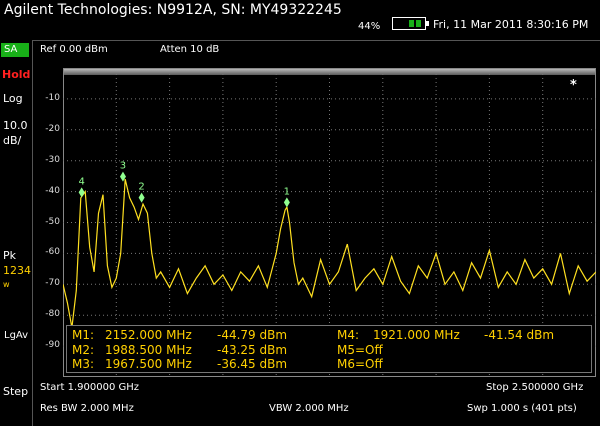 The image size is (600, 426). What do you see at coordinates (16, 391) in the screenshot?
I see `step-label: Step` at bounding box center [16, 391].